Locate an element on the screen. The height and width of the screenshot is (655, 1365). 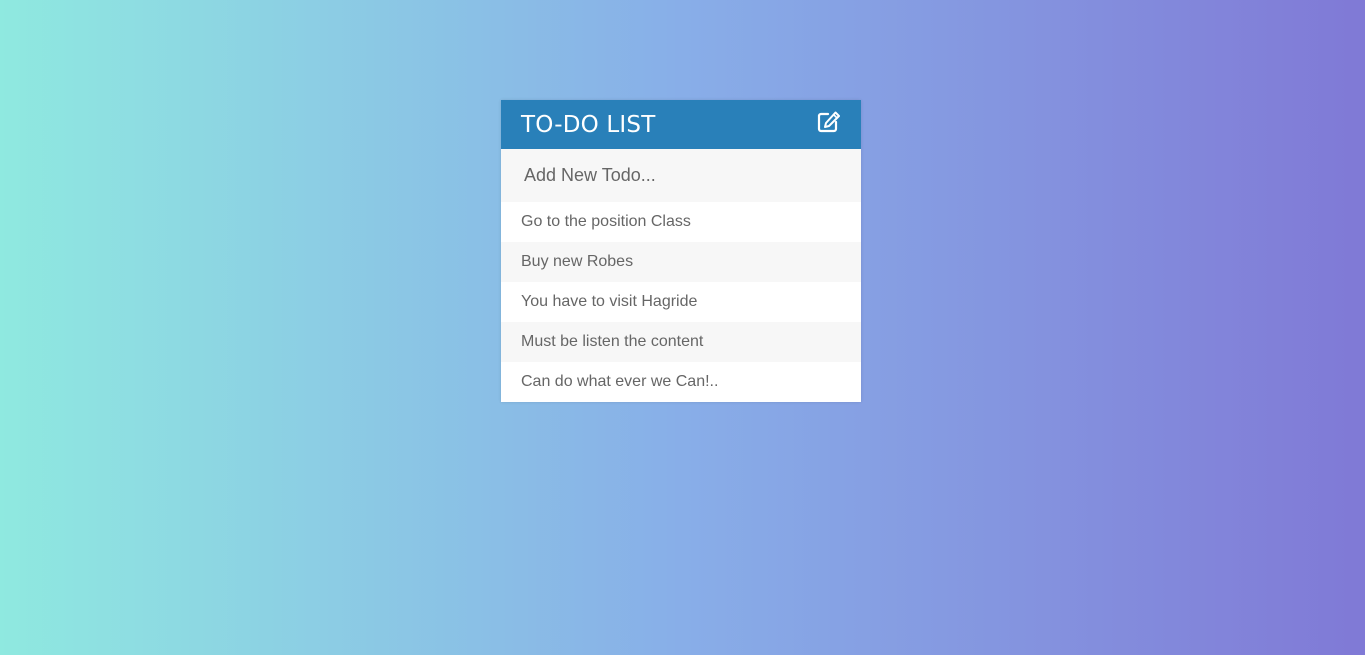
page-title: TO-DO LIST is located at coordinates (588, 124).